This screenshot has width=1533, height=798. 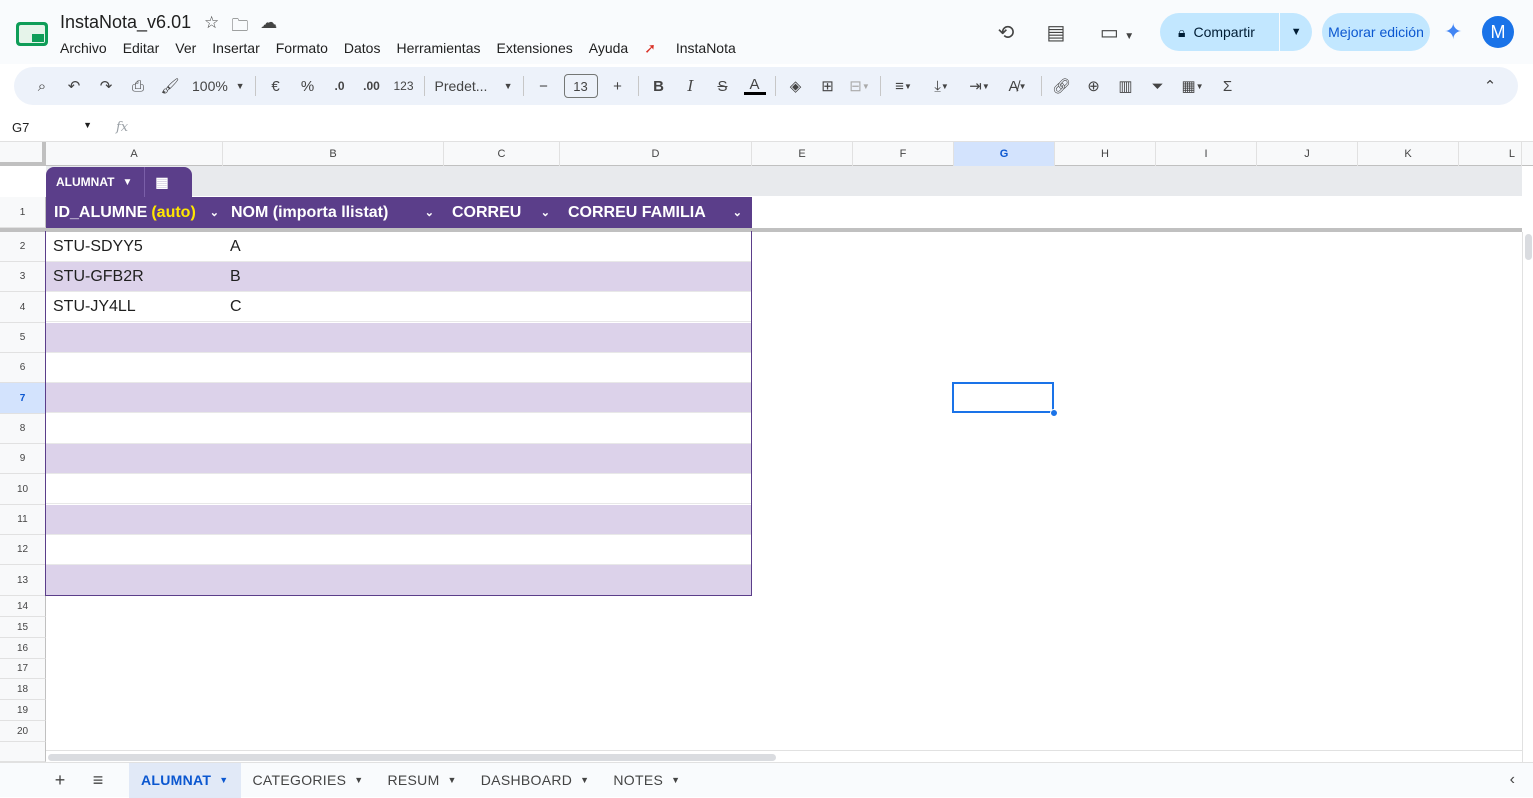 What do you see at coordinates (23, 212) in the screenshot?
I see `row-header-1: 1` at bounding box center [23, 212].